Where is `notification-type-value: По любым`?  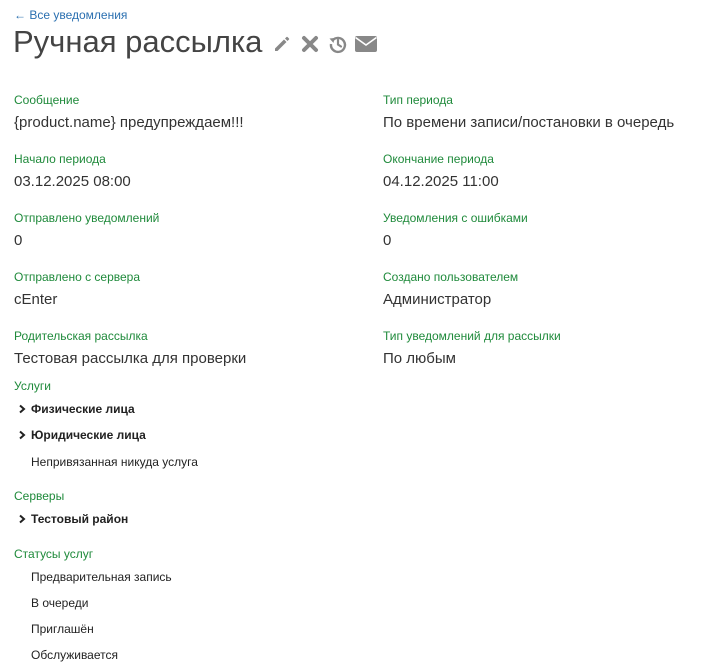
notification-type-value: По любым is located at coordinates (419, 358).